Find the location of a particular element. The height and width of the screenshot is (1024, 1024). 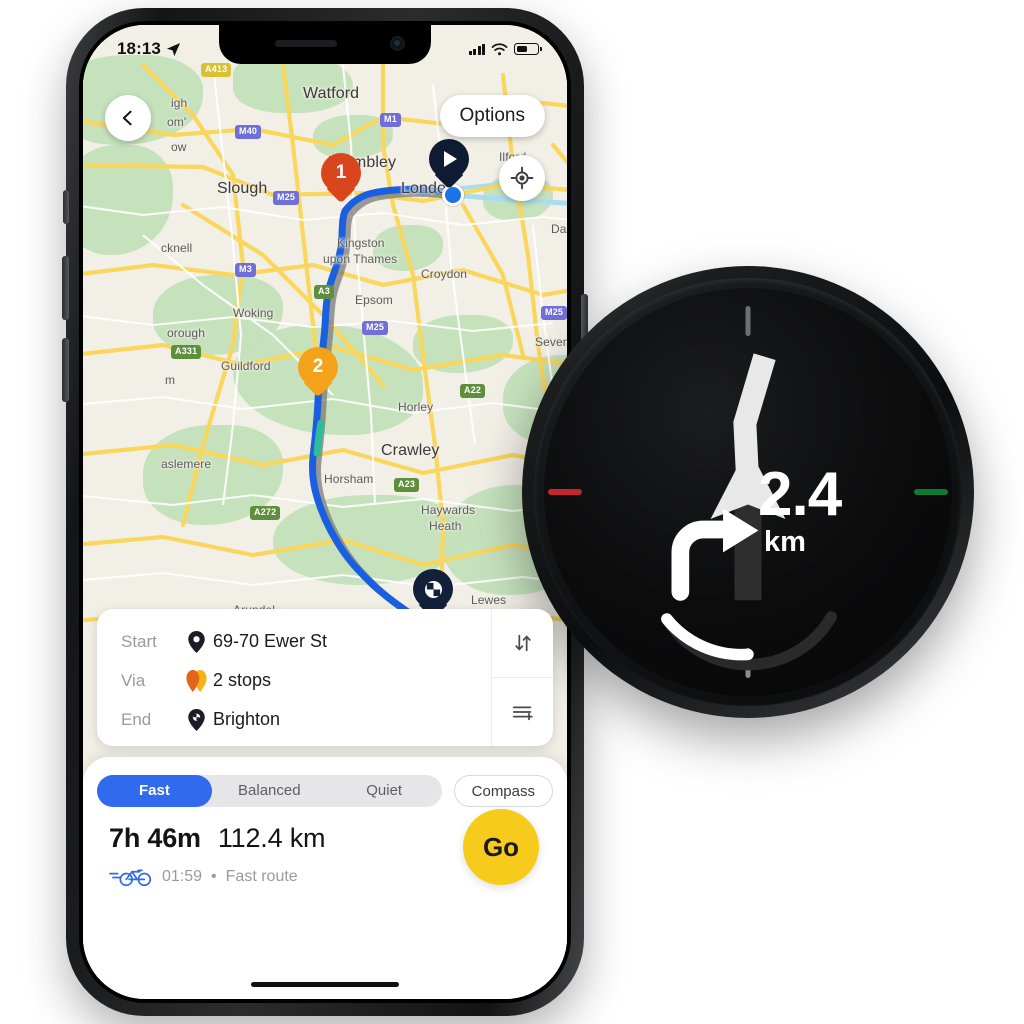

add-stop-icon is located at coordinates (522, 713).